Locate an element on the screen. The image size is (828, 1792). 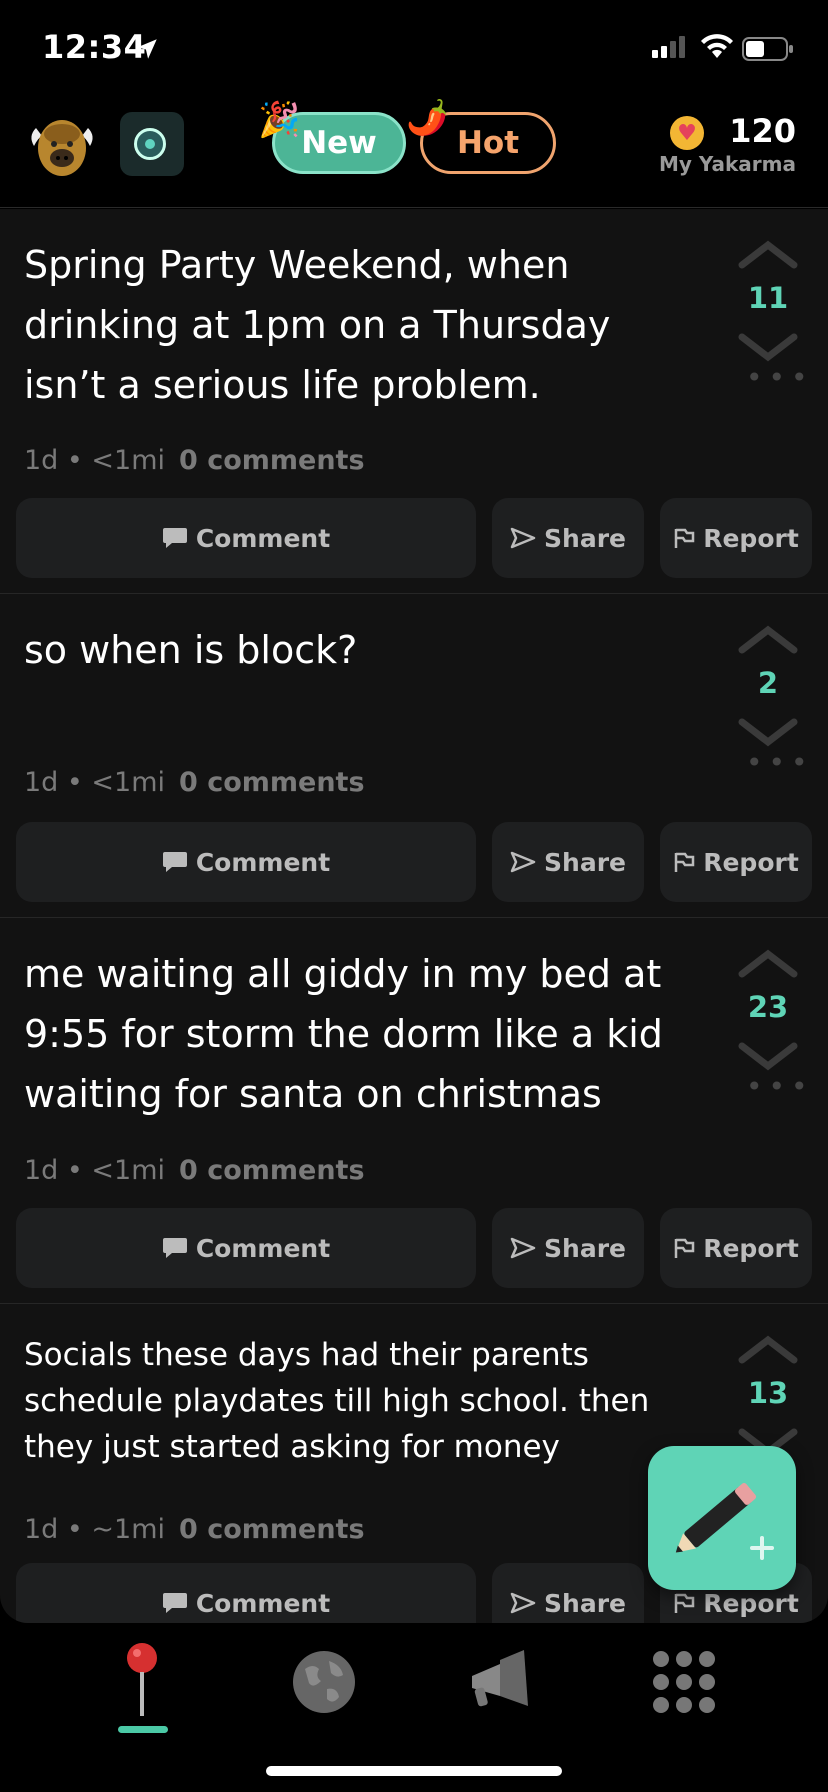
yakarma-display: ♥ 120 My Yakarma is located at coordinates (726, 147).